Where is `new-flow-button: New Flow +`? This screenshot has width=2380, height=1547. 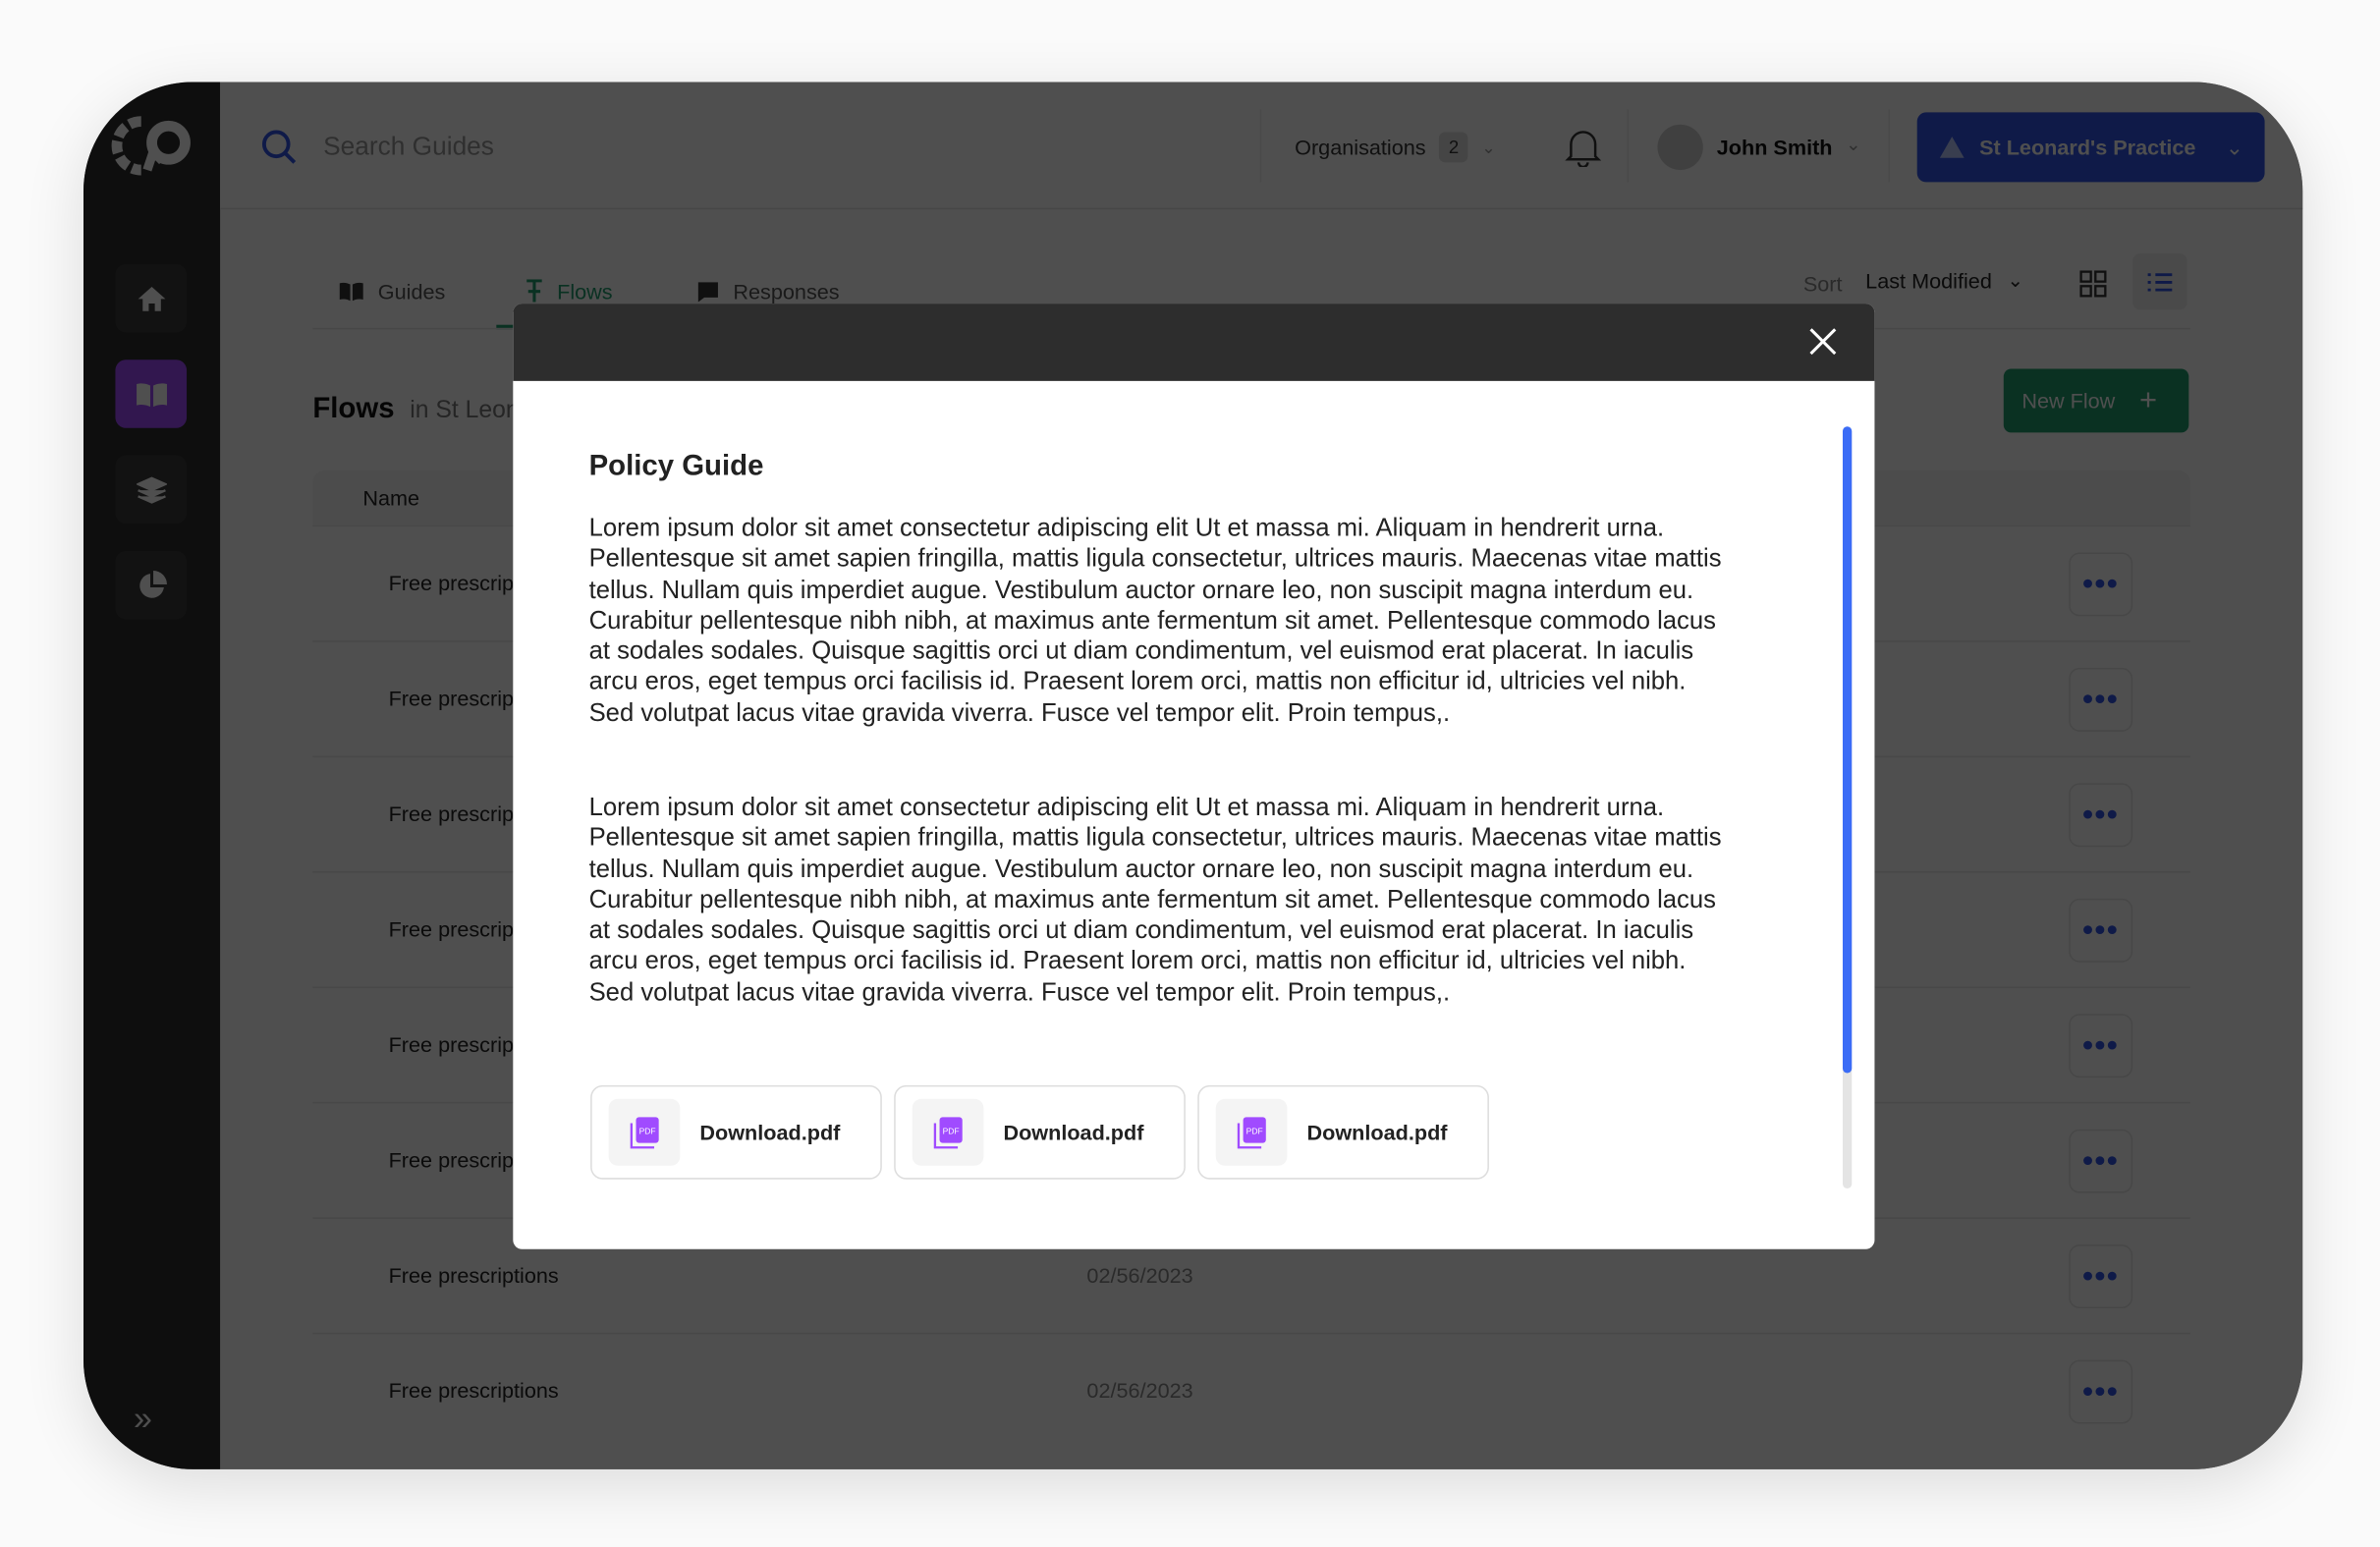
new-flow-button: New Flow + is located at coordinates (2096, 400).